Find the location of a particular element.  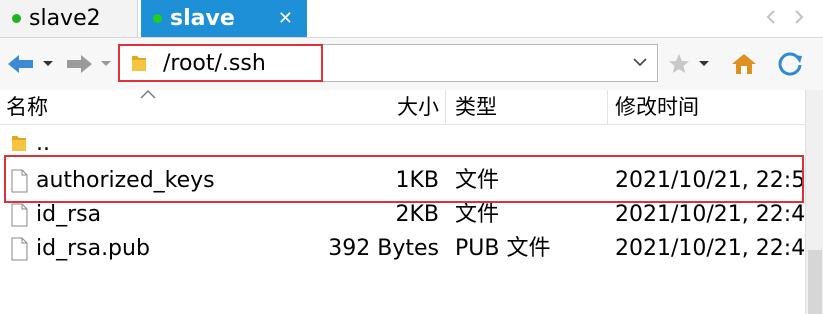

refresh-icon is located at coordinates (790, 64).